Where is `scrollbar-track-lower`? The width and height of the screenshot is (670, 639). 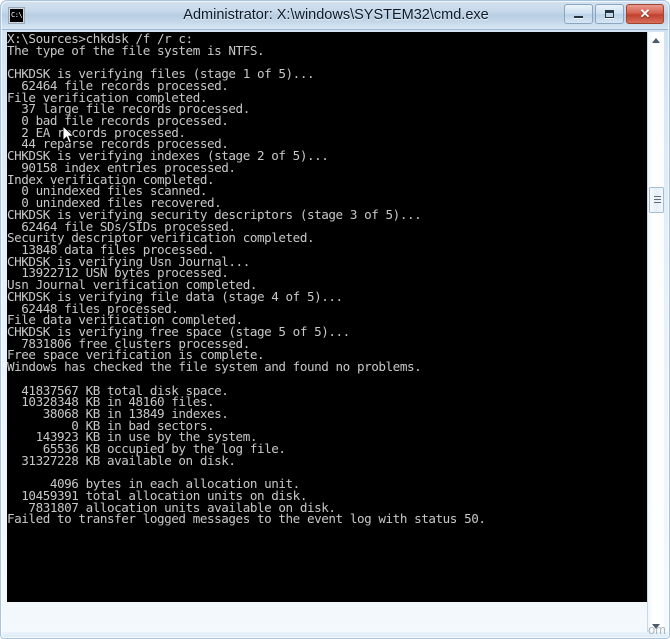 scrollbar-track-lower is located at coordinates (656, 415).